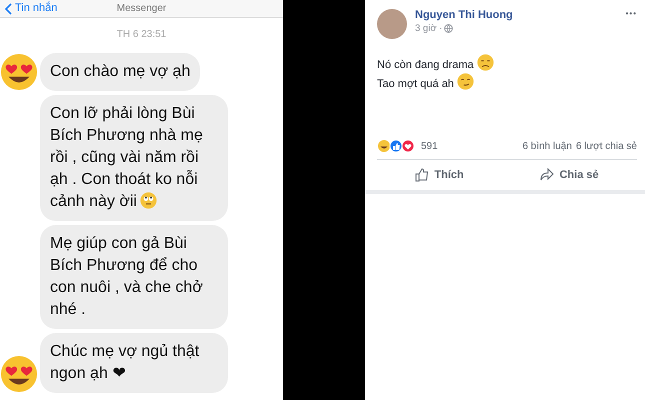 The width and height of the screenshot is (645, 400). Describe the element at coordinates (439, 175) in the screenshot. I see `like-button: Thích` at that location.